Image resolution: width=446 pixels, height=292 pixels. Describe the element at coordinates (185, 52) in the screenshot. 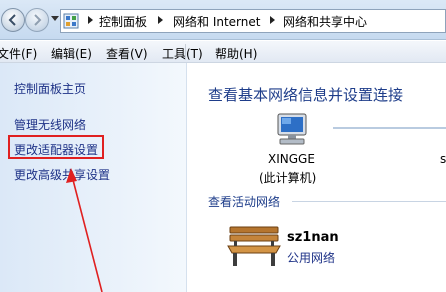

I see `menu-separator` at that location.